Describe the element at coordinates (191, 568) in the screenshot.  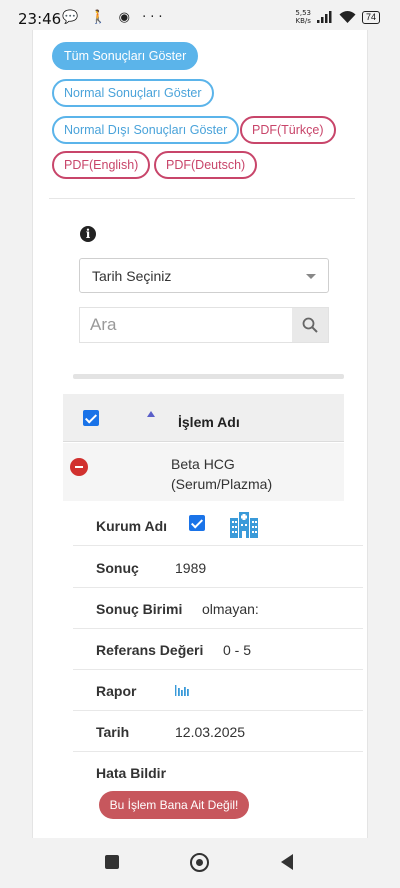
I see `result-value: 1989` at that location.